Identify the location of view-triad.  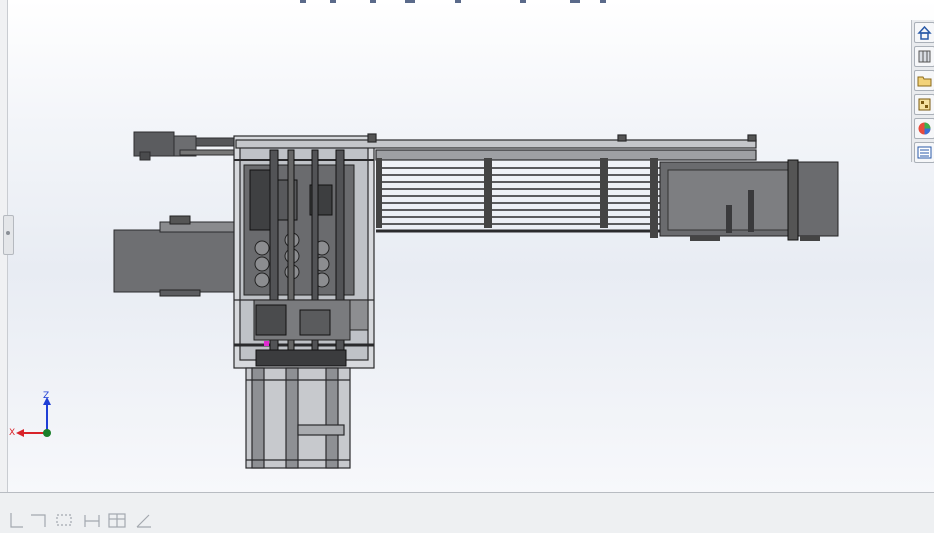
(33, 417).